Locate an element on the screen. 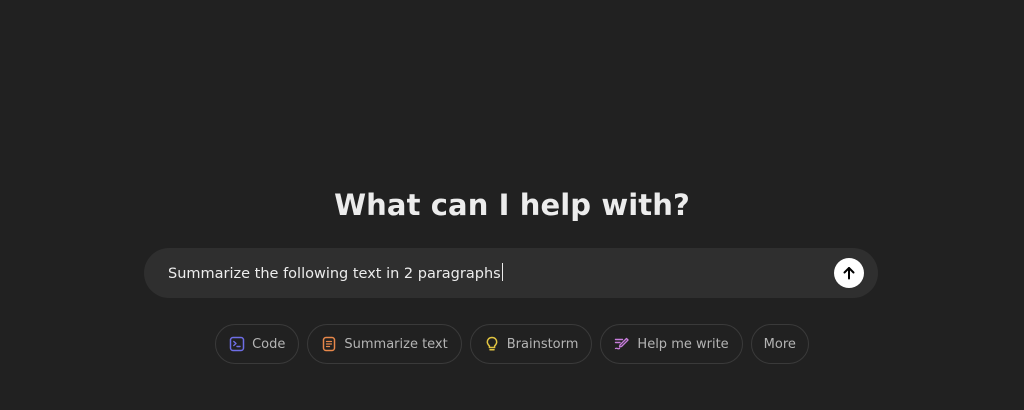 The width and height of the screenshot is (1024, 410). code-label: Code is located at coordinates (269, 344).